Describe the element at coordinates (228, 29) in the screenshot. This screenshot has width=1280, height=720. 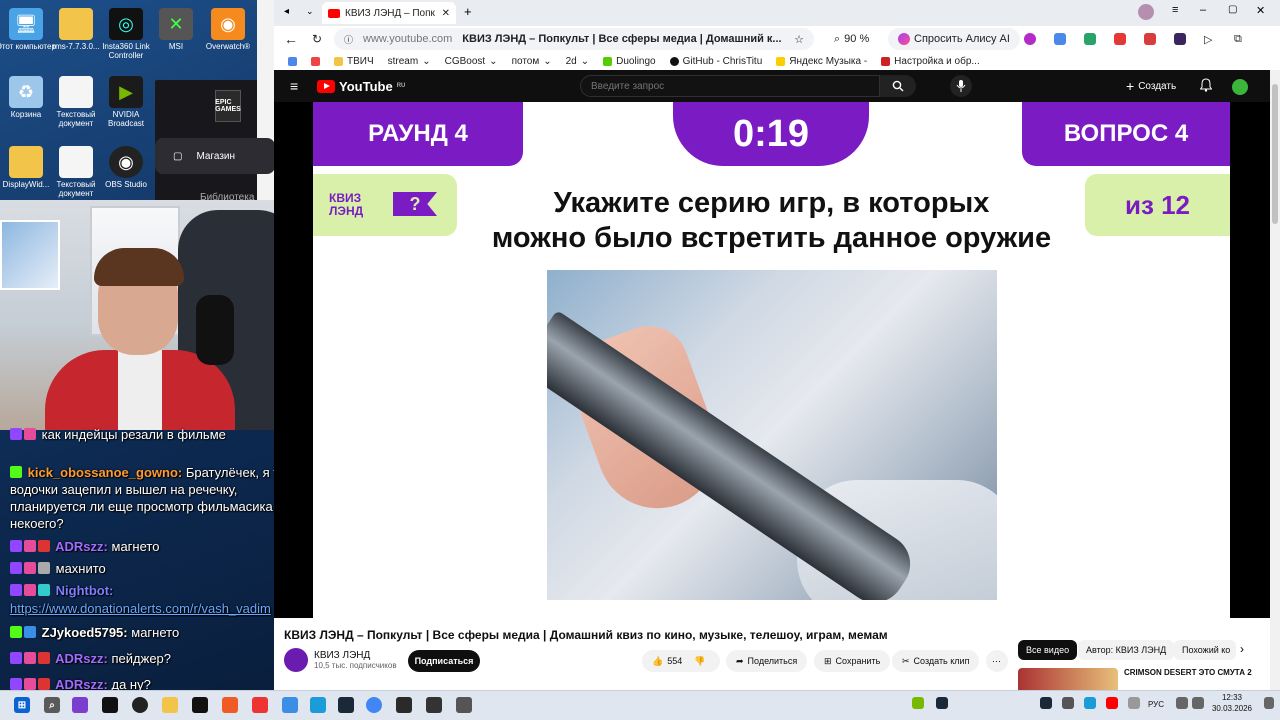
I see `desktop-icon-overwatch: ◉ Overwatch®` at that location.